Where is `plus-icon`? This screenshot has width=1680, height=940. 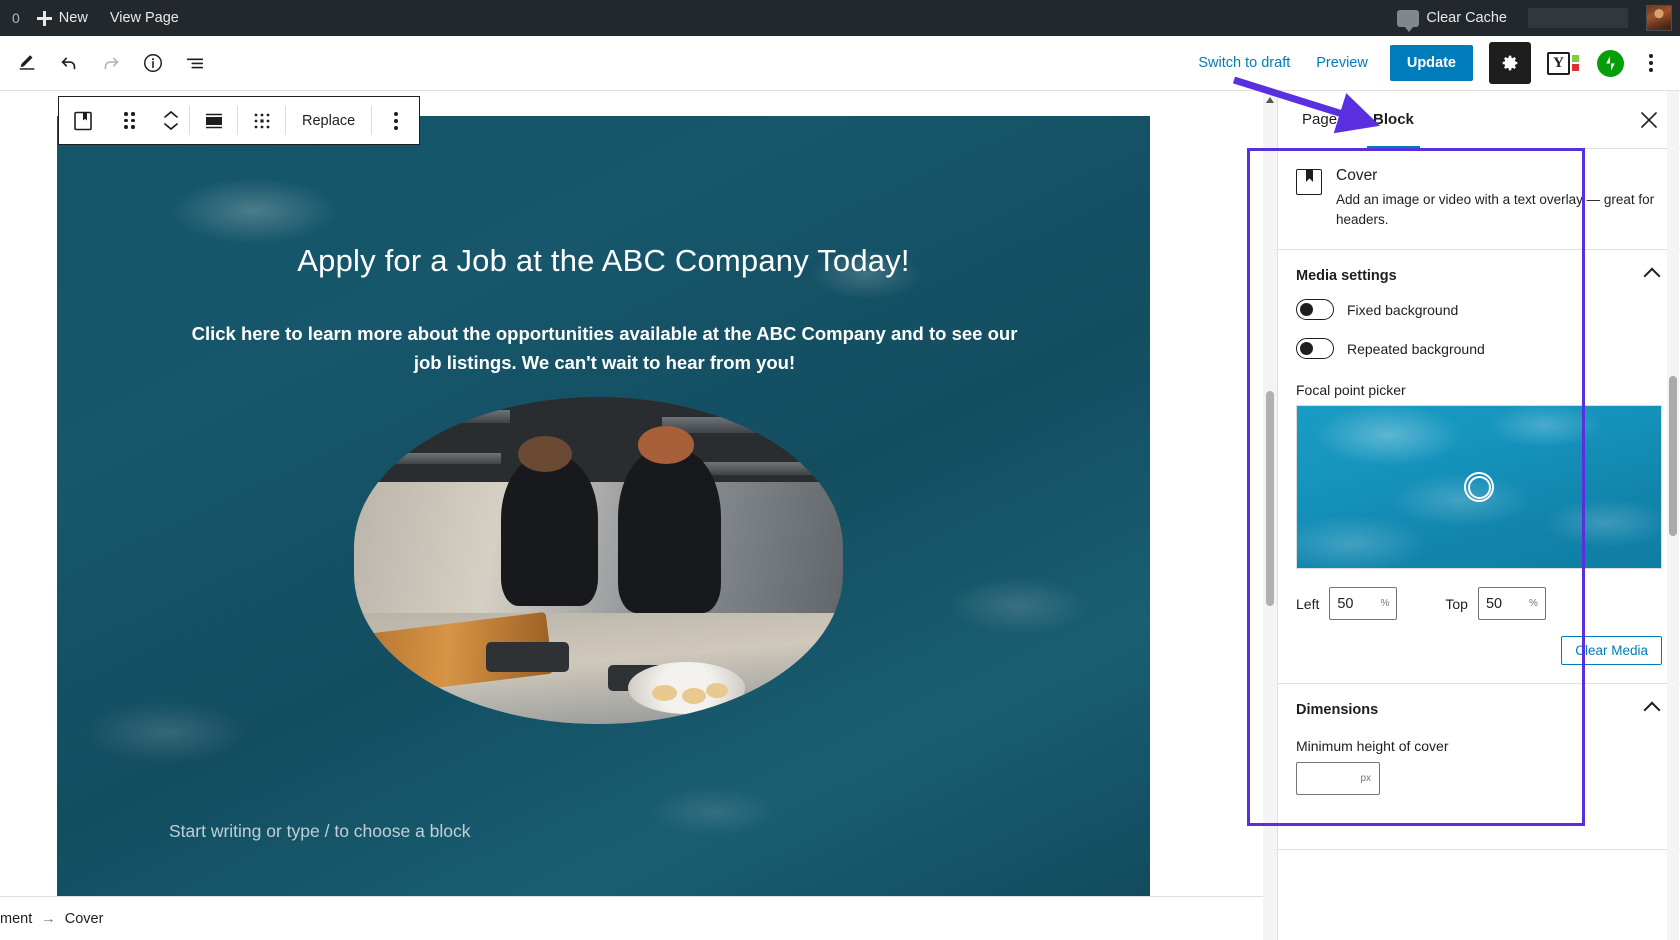 plus-icon is located at coordinates (44, 18).